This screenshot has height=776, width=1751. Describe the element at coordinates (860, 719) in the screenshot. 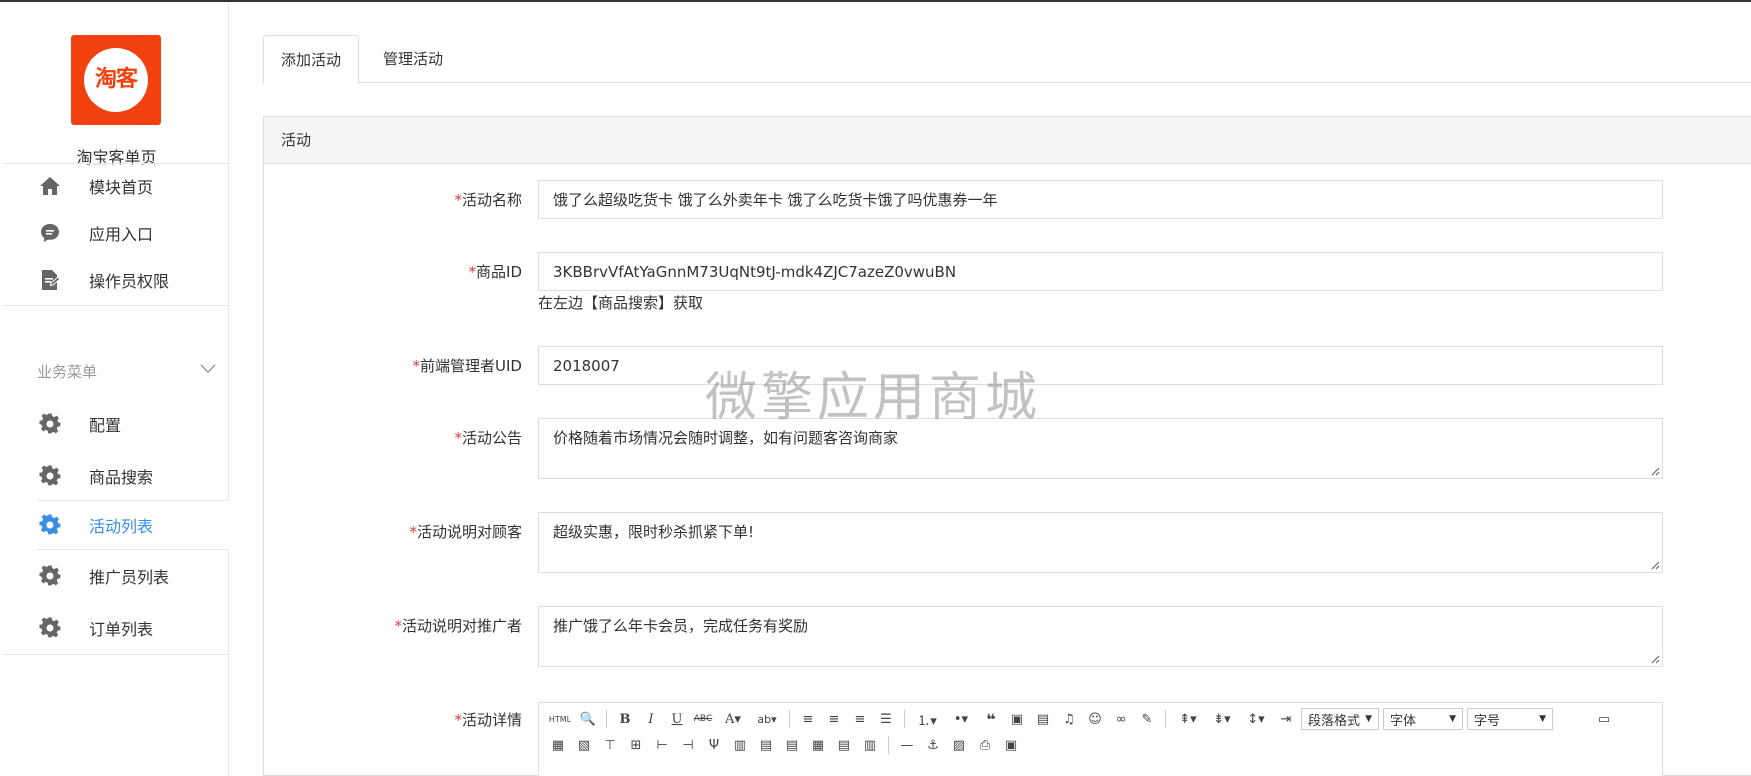

I see `align-right-icon: ≡` at that location.